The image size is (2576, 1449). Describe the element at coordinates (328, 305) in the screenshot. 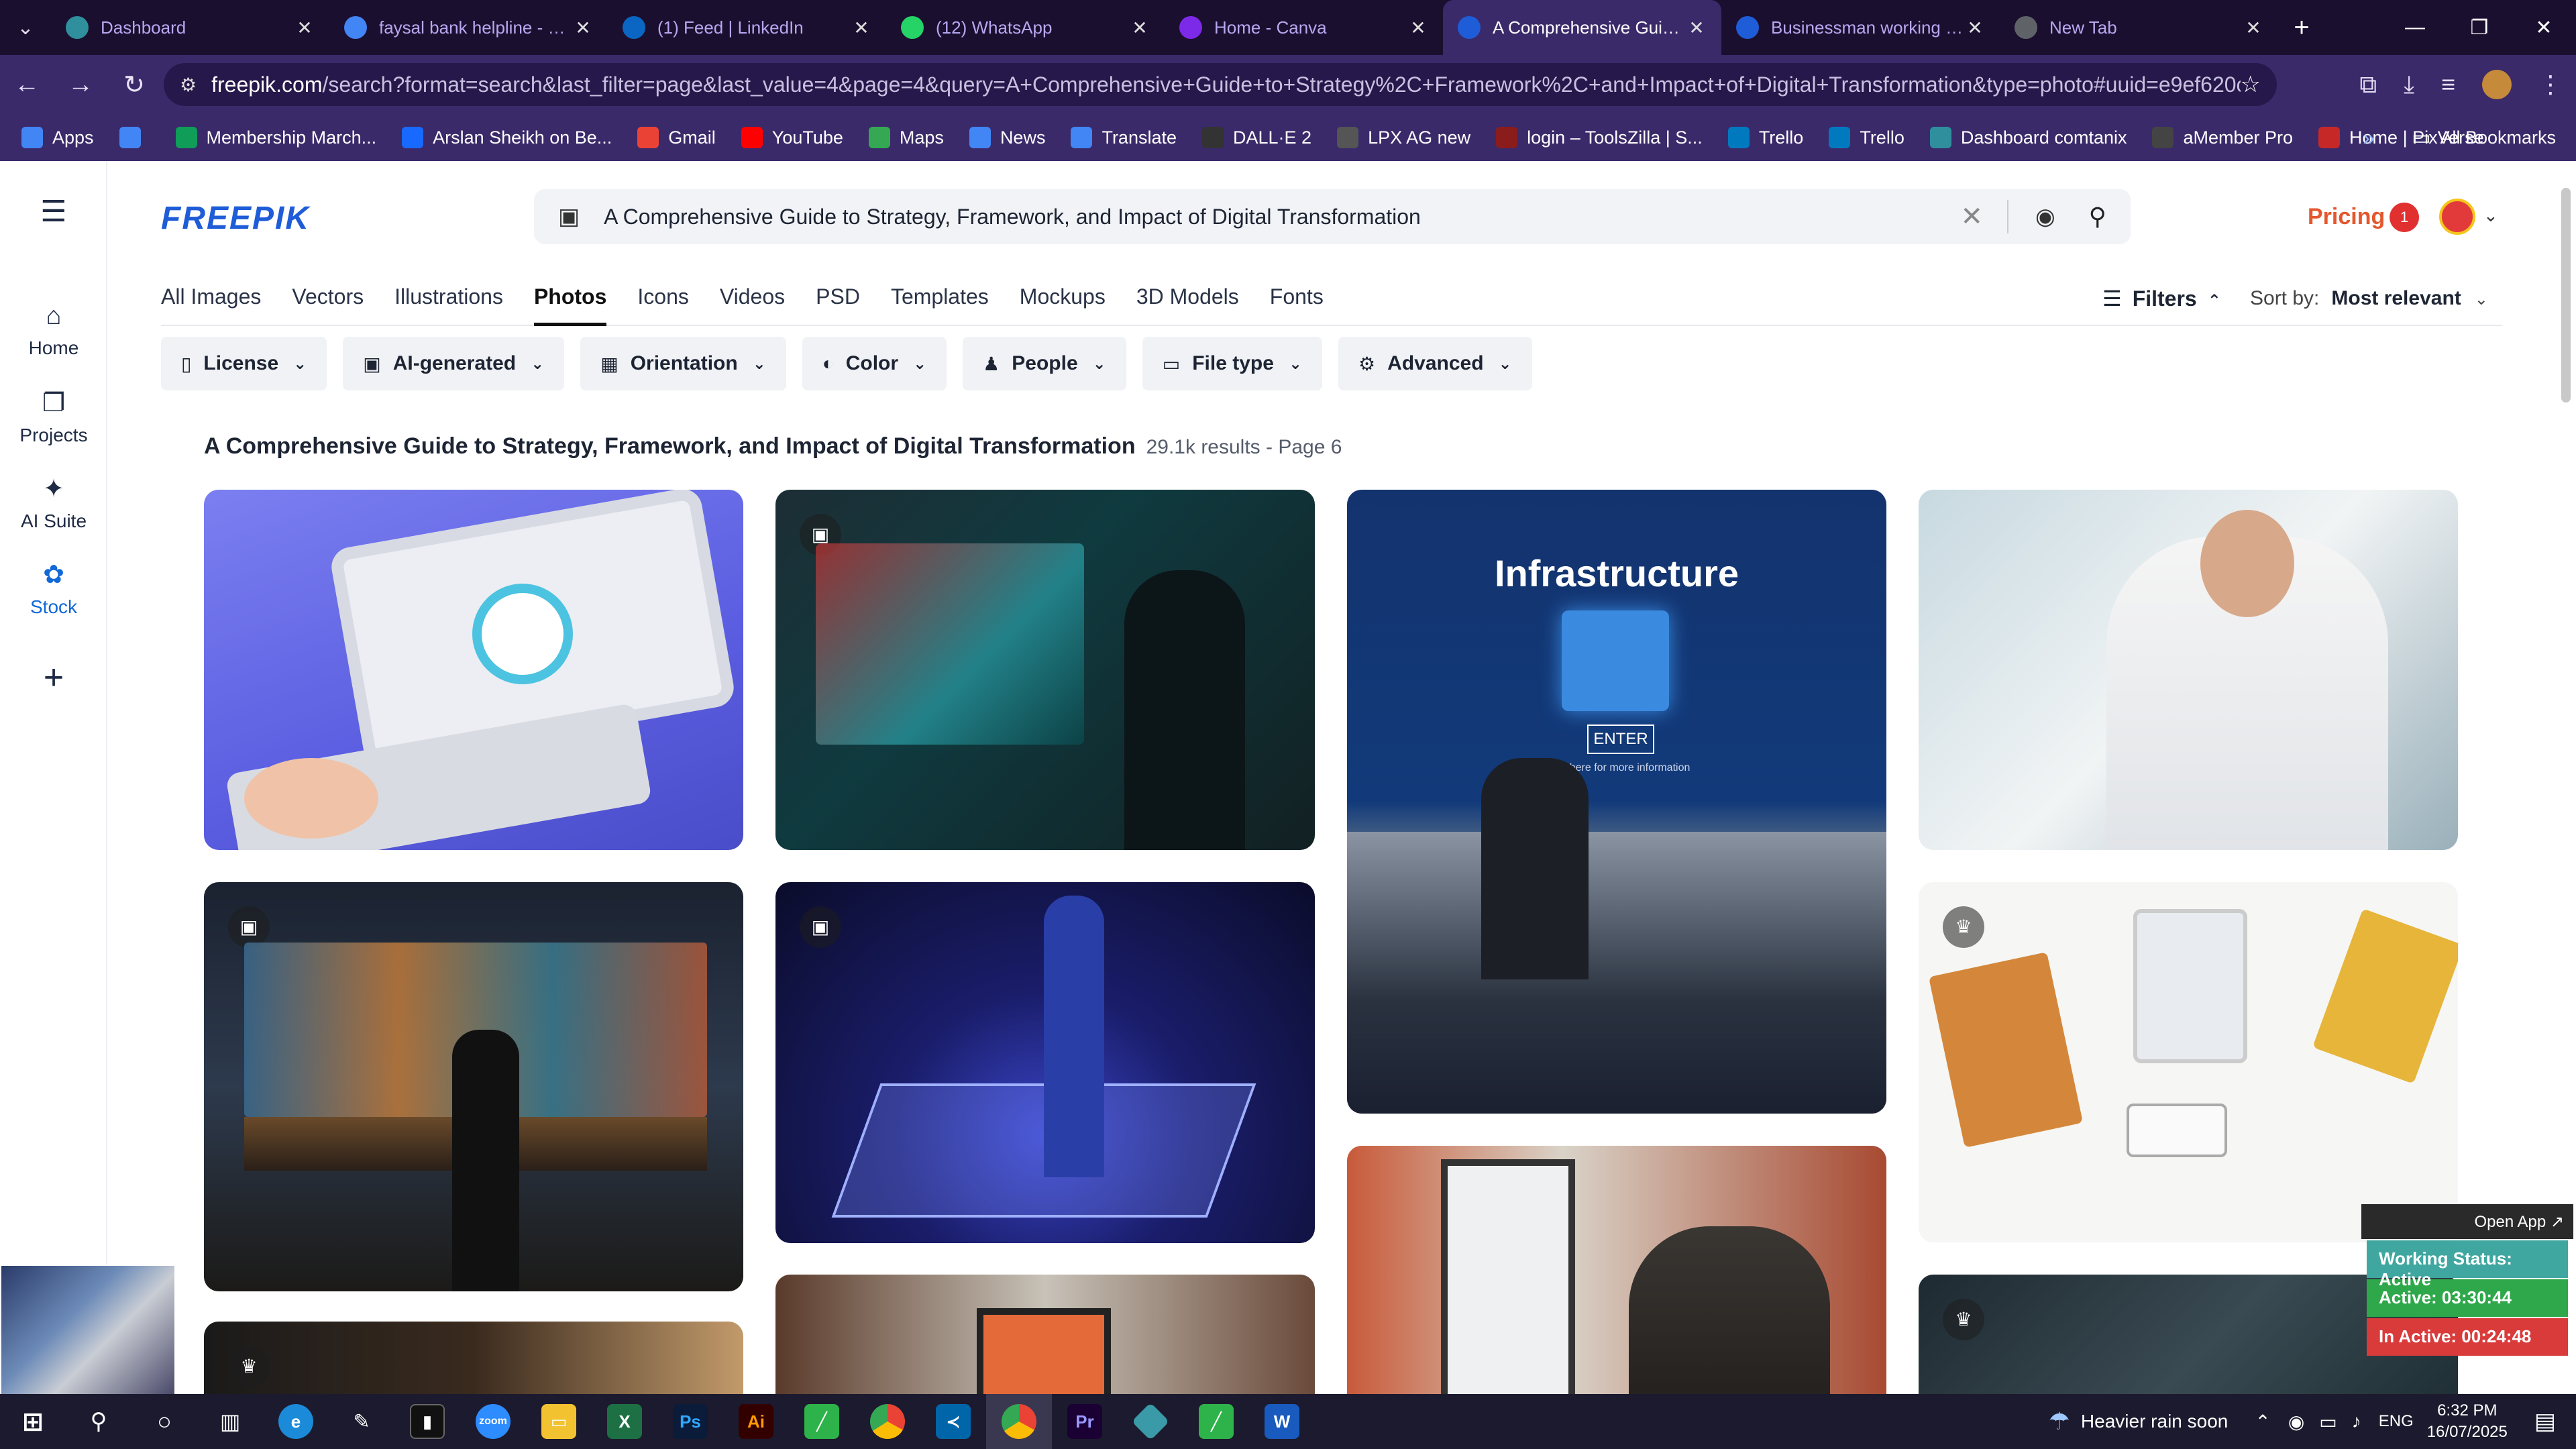

I see `tab-vectors: Vectors` at that location.